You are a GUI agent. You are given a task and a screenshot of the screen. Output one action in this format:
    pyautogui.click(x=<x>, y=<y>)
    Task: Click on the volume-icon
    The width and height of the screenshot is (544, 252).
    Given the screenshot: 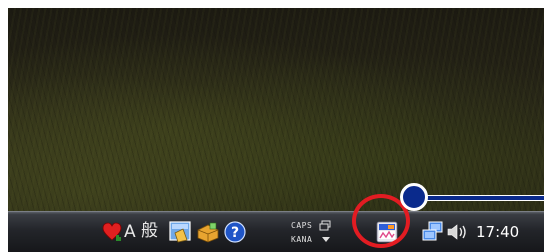 What is the action you would take?
    pyautogui.click(x=458, y=232)
    